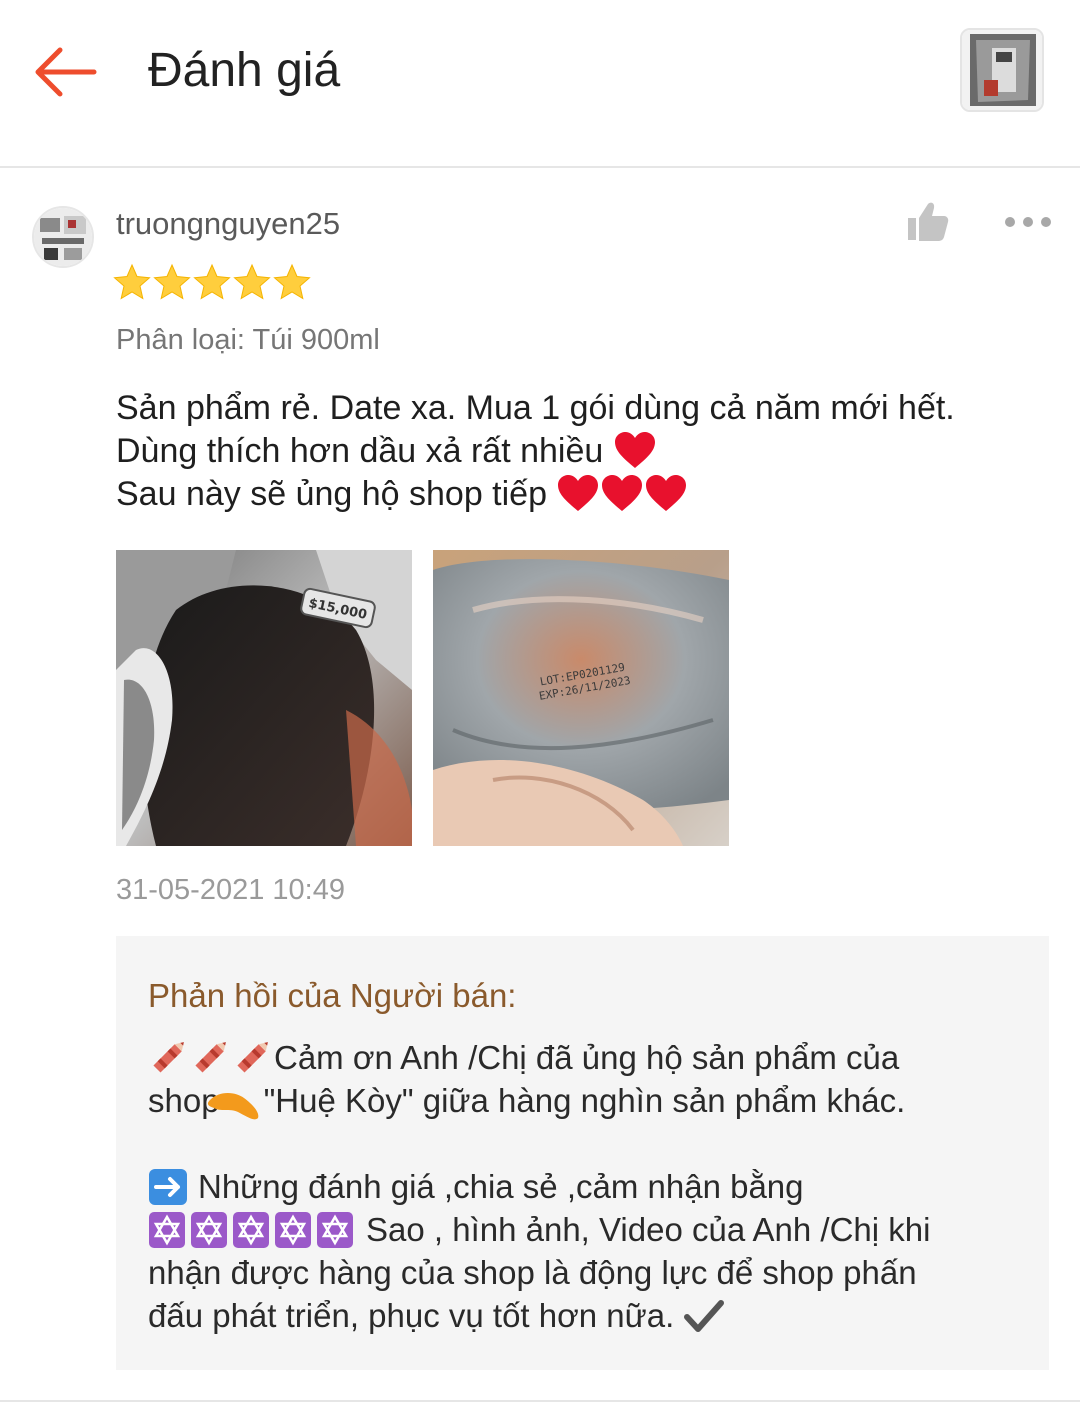 The height and width of the screenshot is (1404, 1080). I want to click on rating-stars, so click(212, 282).